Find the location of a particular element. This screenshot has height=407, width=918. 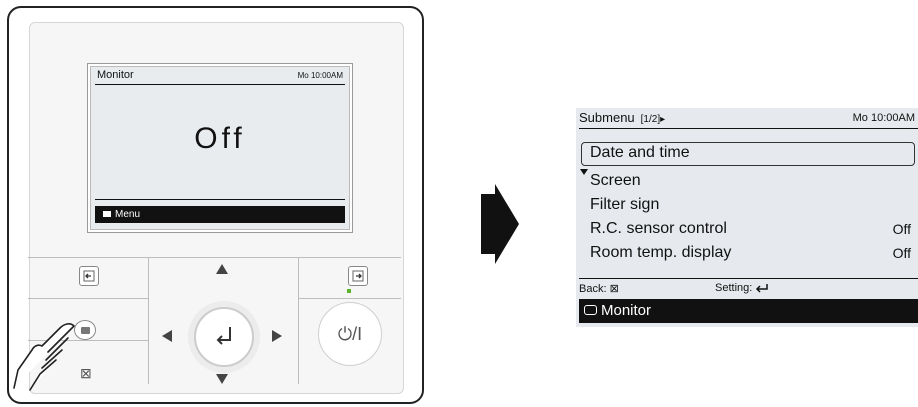

menu-item-label: Filter sign is located at coordinates (625, 204).